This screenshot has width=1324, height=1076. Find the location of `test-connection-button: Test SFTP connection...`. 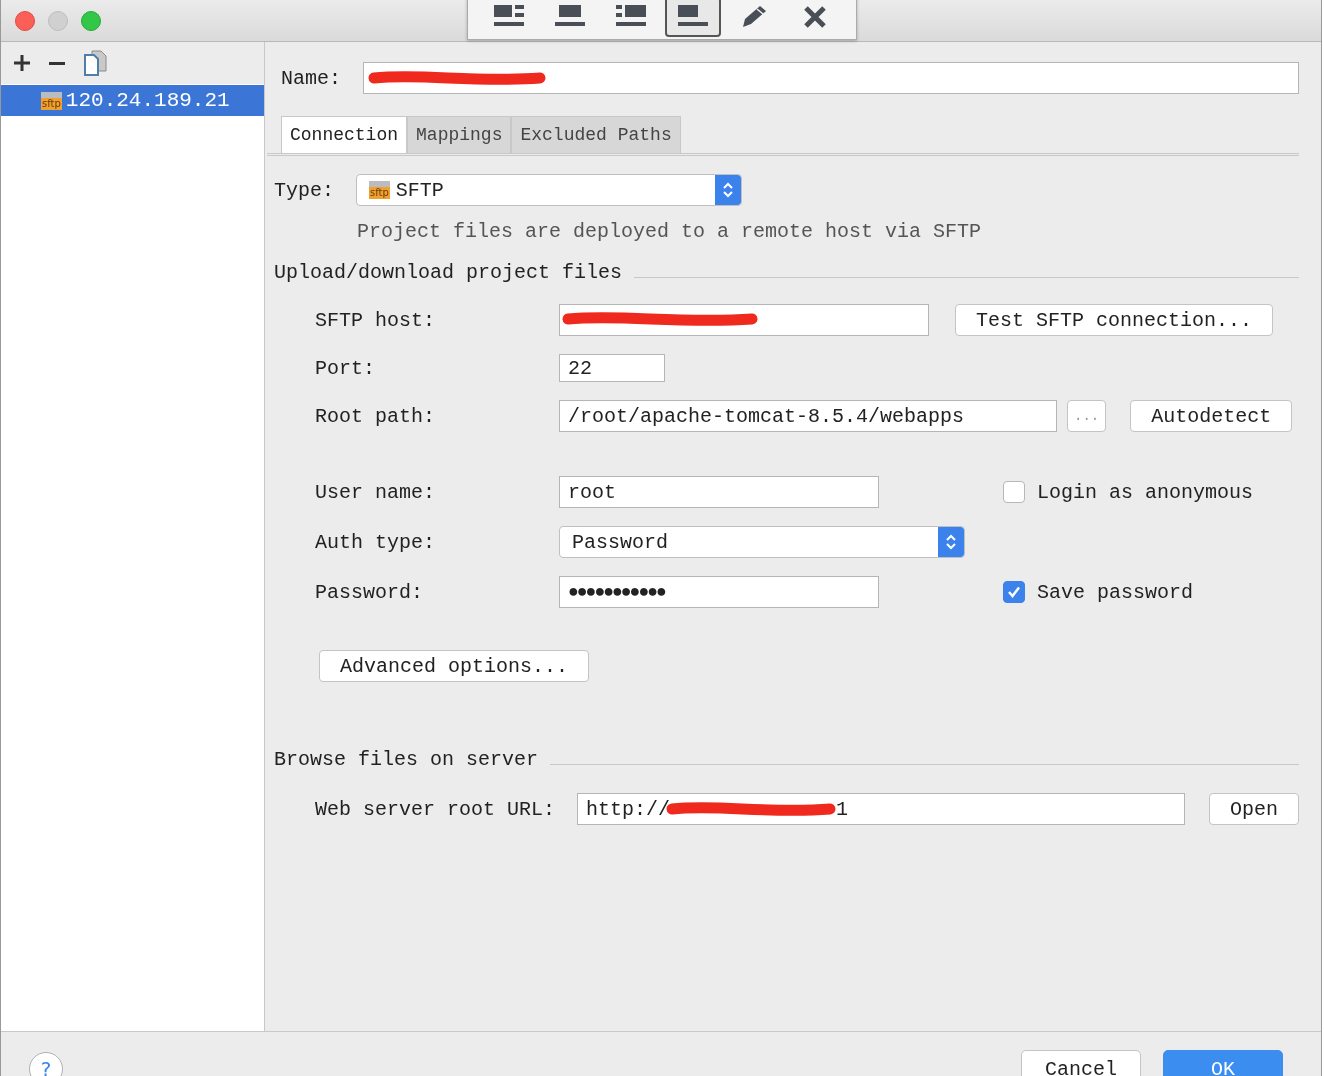

test-connection-button: Test SFTP connection... is located at coordinates (1114, 320).